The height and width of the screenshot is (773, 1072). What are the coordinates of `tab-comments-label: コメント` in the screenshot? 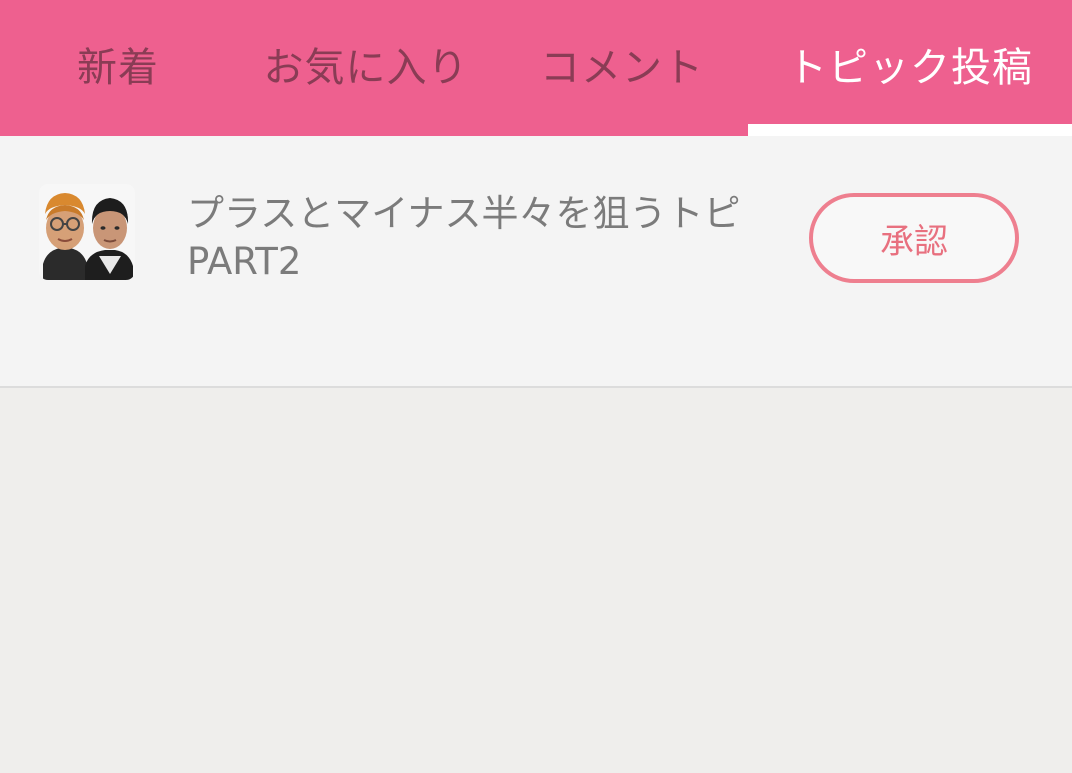 It's located at (622, 68).